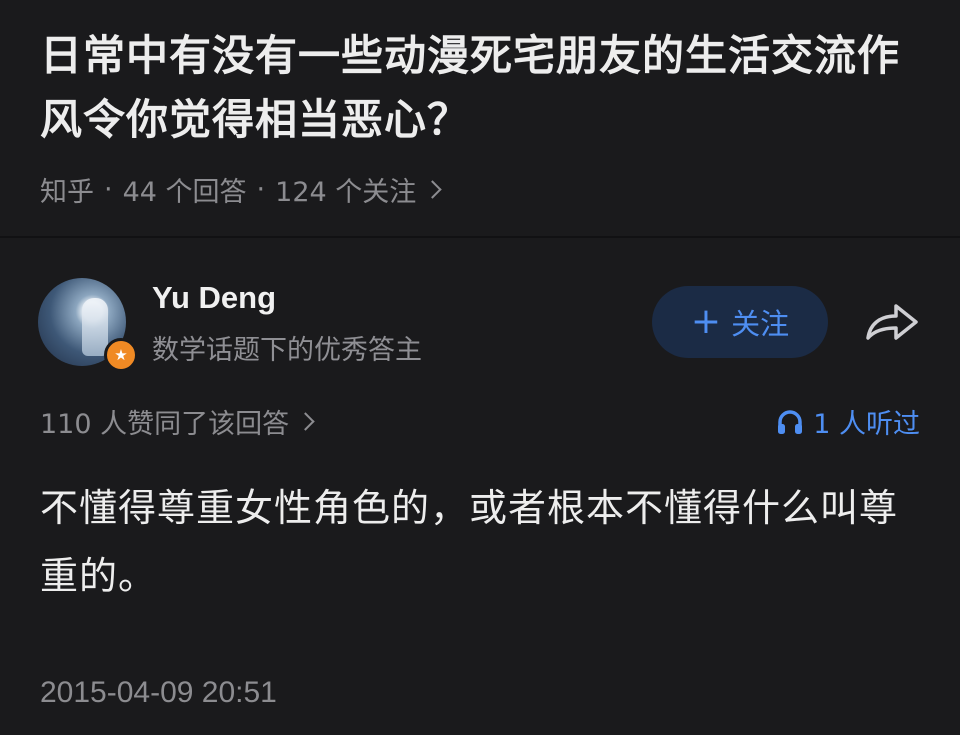  What do you see at coordinates (121, 355) in the screenshot?
I see `star-badge-icon: ★` at bounding box center [121, 355].